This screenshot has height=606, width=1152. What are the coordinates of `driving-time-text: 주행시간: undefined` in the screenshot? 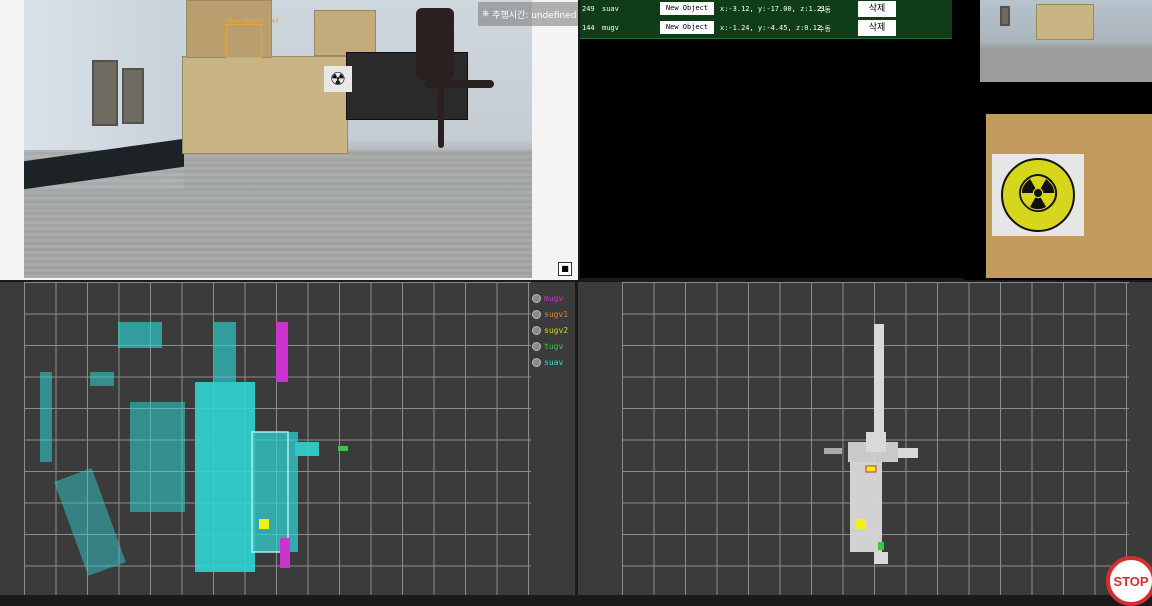 It's located at (534, 15).